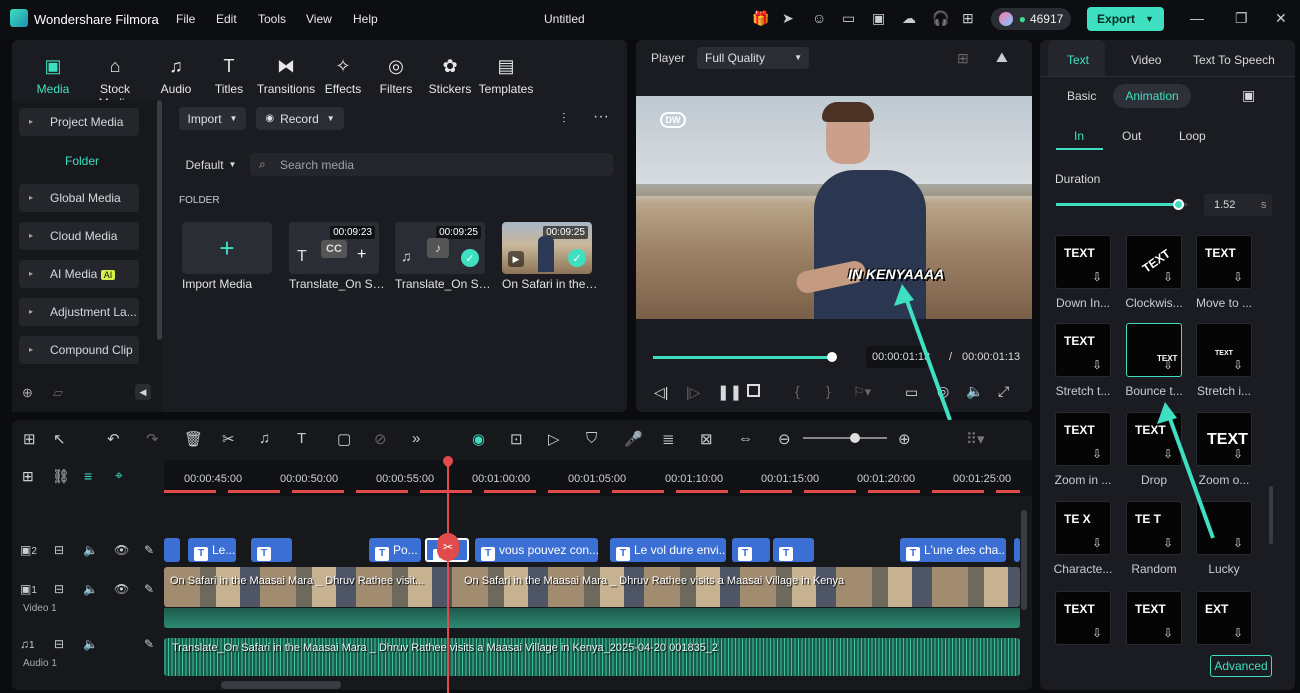 The width and height of the screenshot is (1300, 693). I want to click on animation-preset: TE X ⇩, so click(1083, 528).